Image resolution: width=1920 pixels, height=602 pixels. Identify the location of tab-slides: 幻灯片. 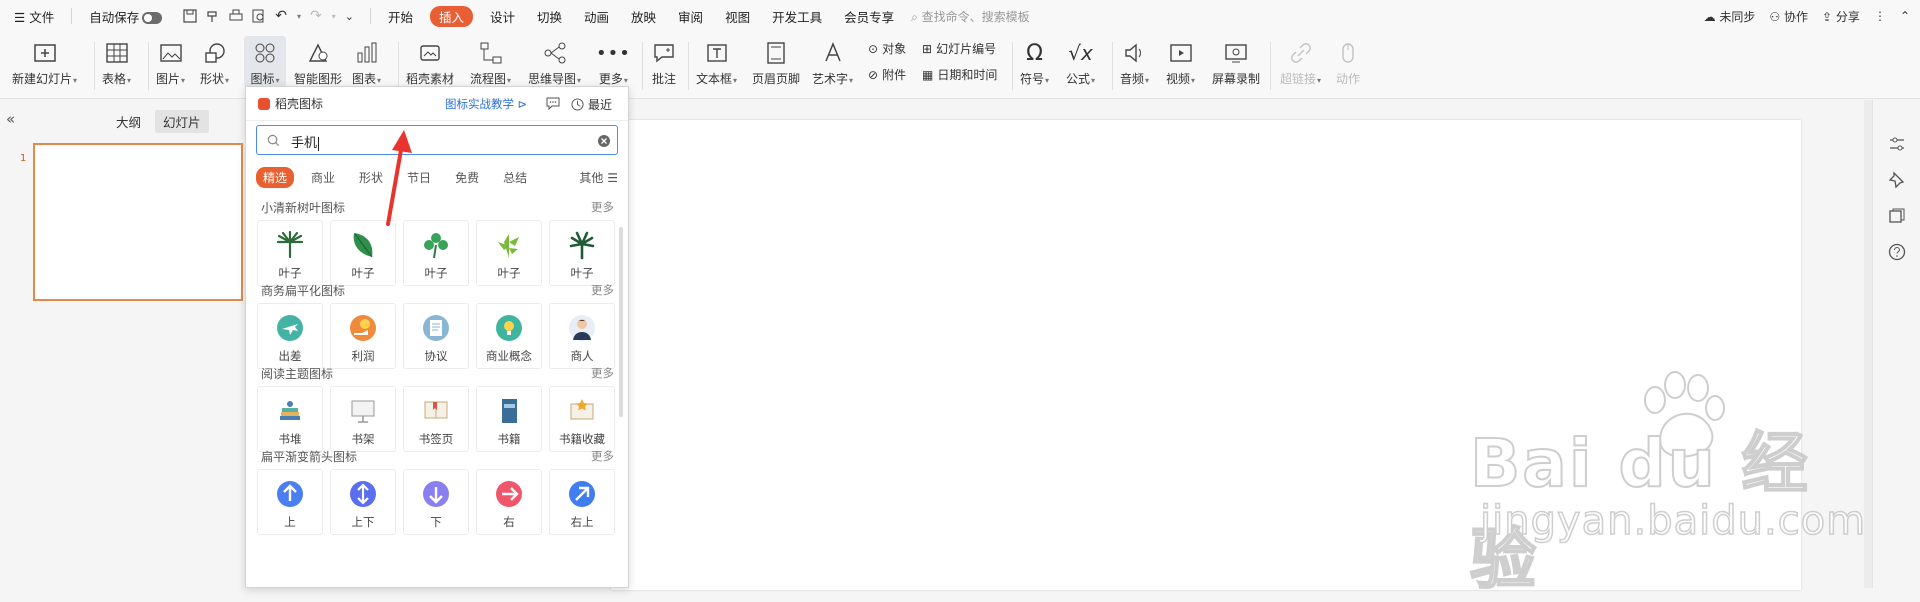
(182, 121).